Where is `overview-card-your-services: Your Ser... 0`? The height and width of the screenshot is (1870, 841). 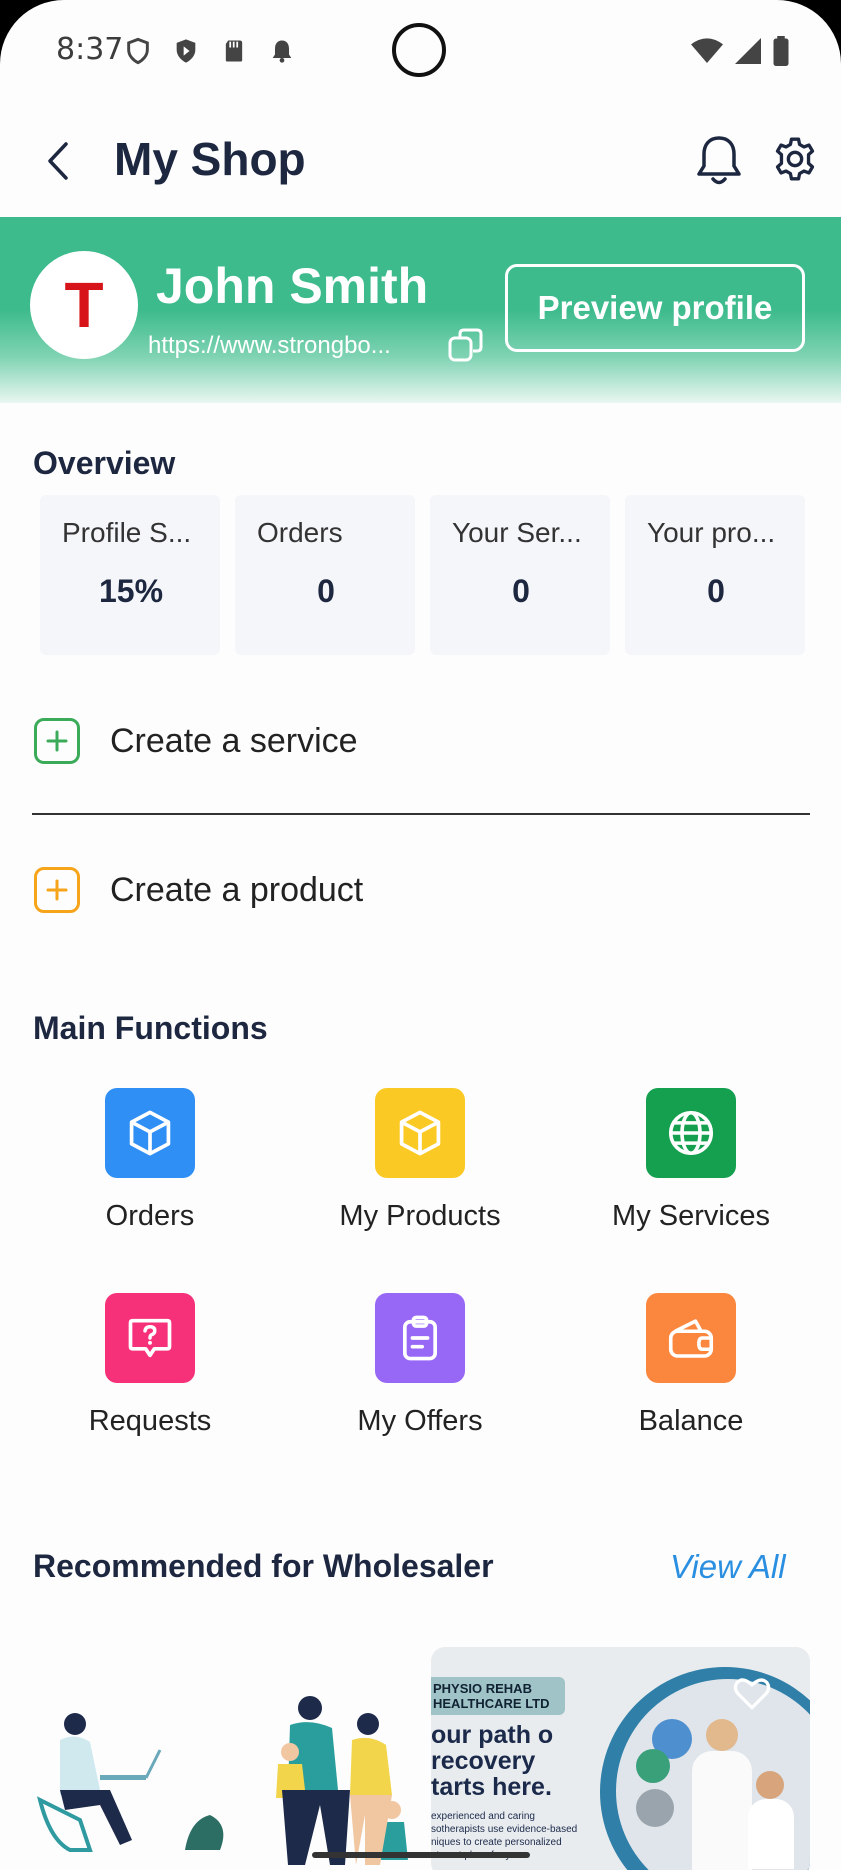 overview-card-your-services: Your Ser... 0 is located at coordinates (520, 575).